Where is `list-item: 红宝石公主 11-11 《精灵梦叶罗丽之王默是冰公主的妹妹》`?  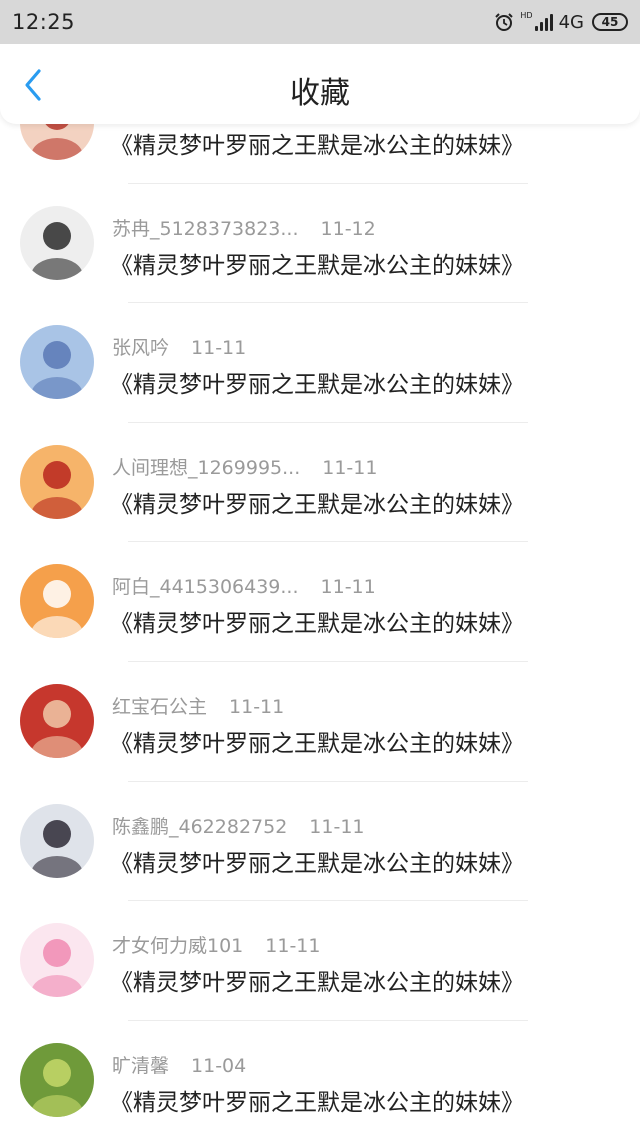 list-item: 红宝石公主 11-11 《精灵梦叶罗丽之王默是冰公主的妹妹》 is located at coordinates (320, 722).